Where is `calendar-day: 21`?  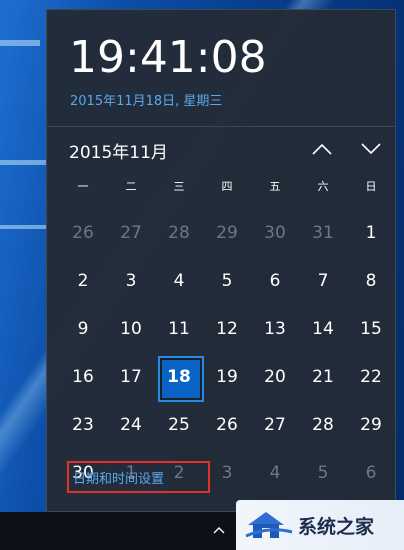
calendar-day: 21 is located at coordinates (323, 377).